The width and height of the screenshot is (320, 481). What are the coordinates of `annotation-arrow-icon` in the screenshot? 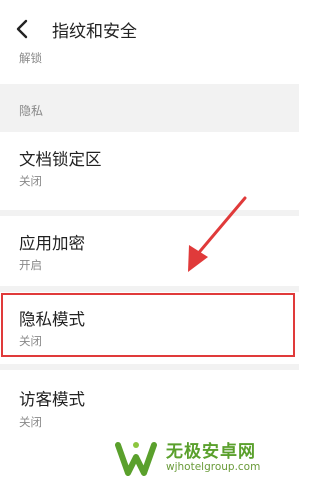 It's located at (217, 234).